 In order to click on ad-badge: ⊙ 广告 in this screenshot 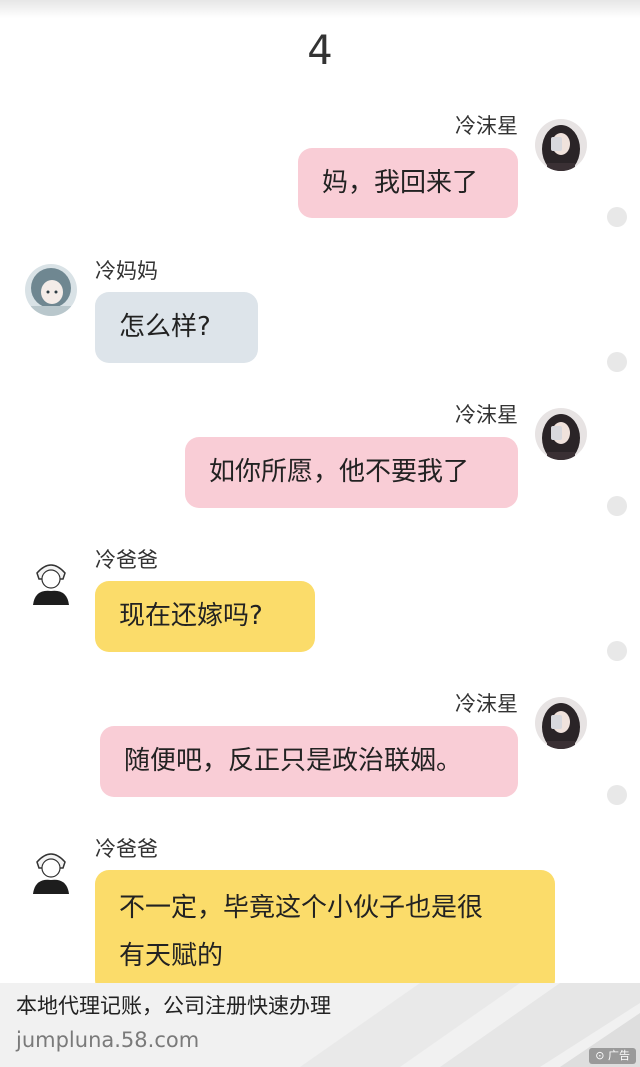, I will do `click(612, 1056)`.